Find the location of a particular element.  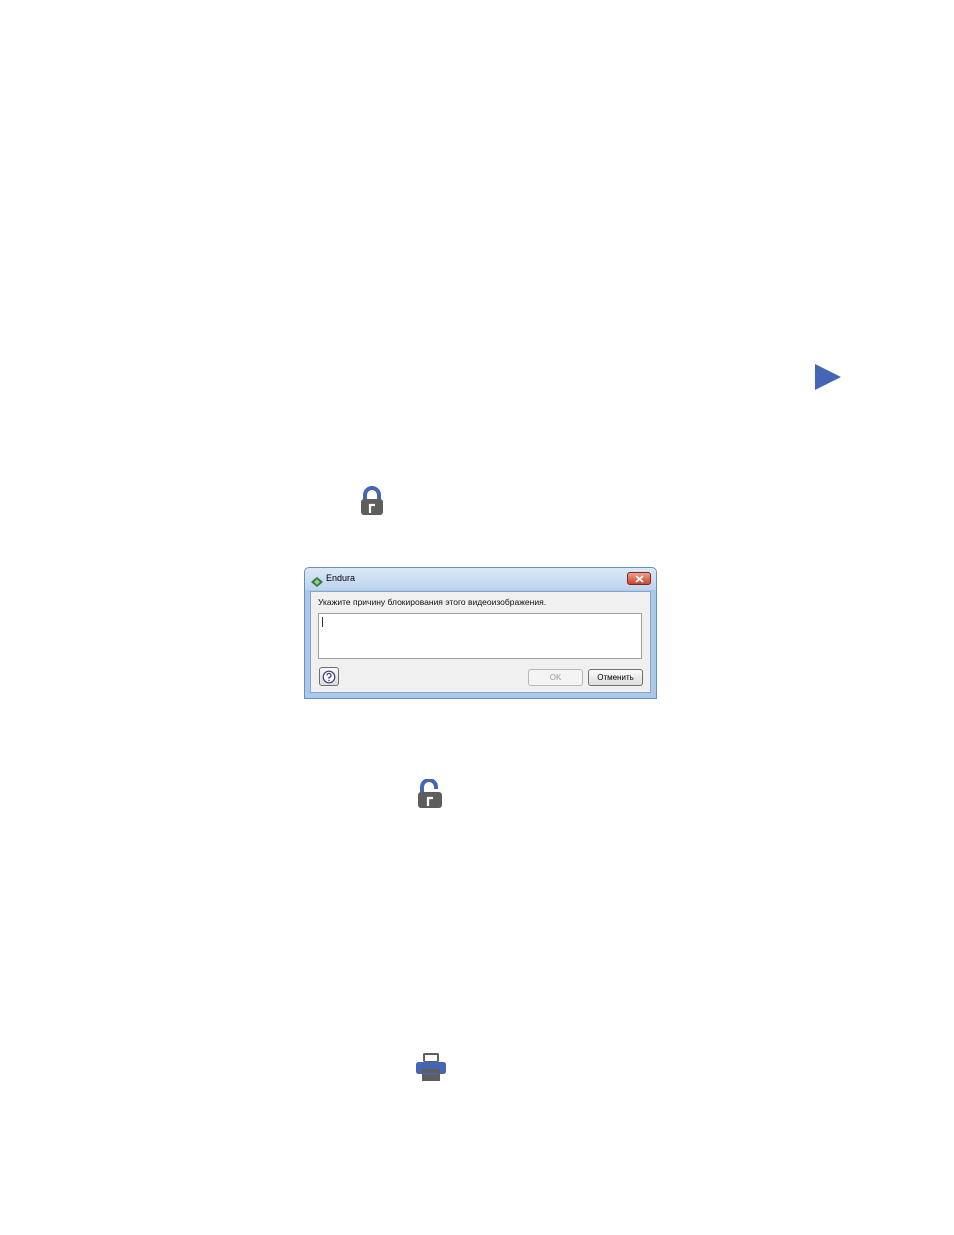

help-icon is located at coordinates (329, 676).